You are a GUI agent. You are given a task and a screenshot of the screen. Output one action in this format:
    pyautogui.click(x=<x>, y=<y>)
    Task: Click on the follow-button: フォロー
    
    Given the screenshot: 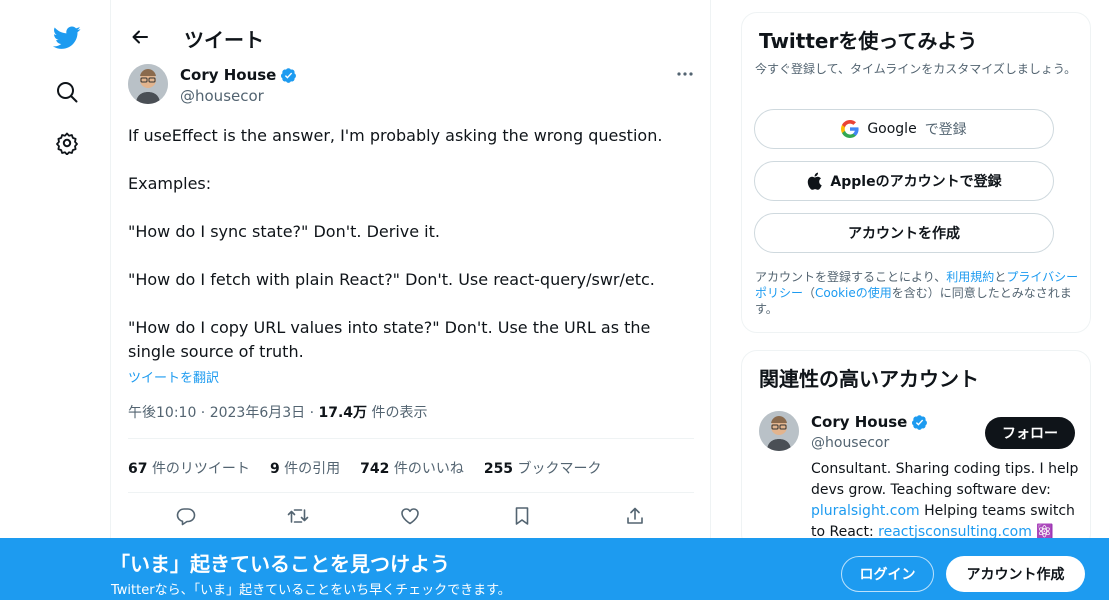 What is the action you would take?
    pyautogui.click(x=1030, y=433)
    